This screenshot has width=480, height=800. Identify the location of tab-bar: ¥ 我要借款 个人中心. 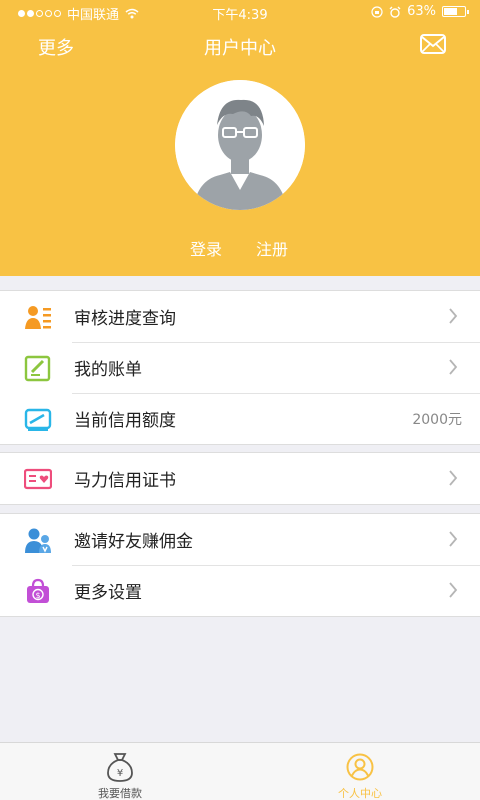
(240, 771).